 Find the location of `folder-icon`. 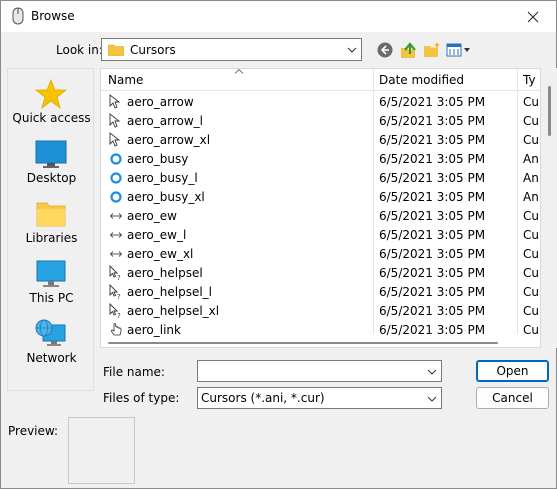

folder-icon is located at coordinates (116, 50).